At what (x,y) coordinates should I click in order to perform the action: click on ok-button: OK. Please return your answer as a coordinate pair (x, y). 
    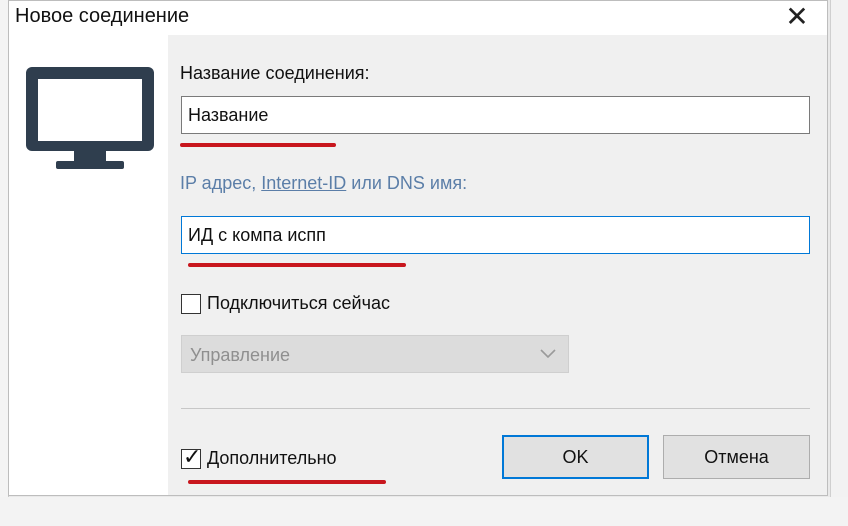
    Looking at the image, I should click on (575, 457).